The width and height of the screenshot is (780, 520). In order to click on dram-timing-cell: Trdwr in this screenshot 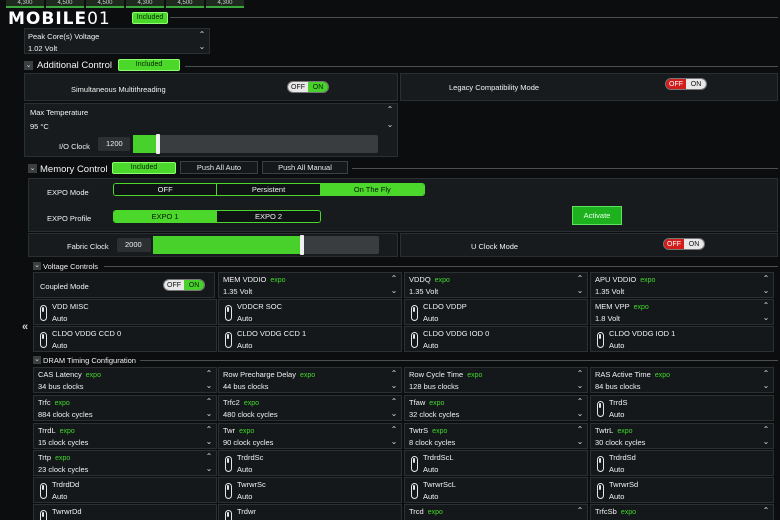, I will do `click(310, 512)`.